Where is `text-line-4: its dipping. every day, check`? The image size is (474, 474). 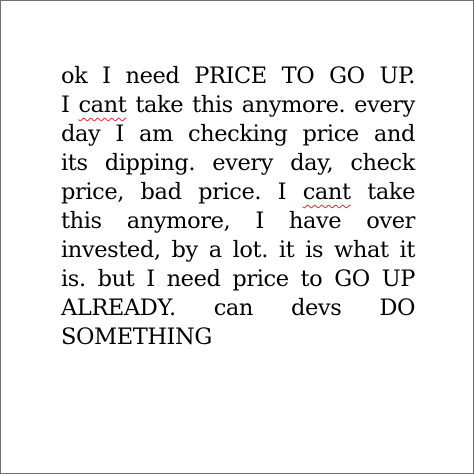 text-line-4: its dipping. every day, check is located at coordinates (238, 163).